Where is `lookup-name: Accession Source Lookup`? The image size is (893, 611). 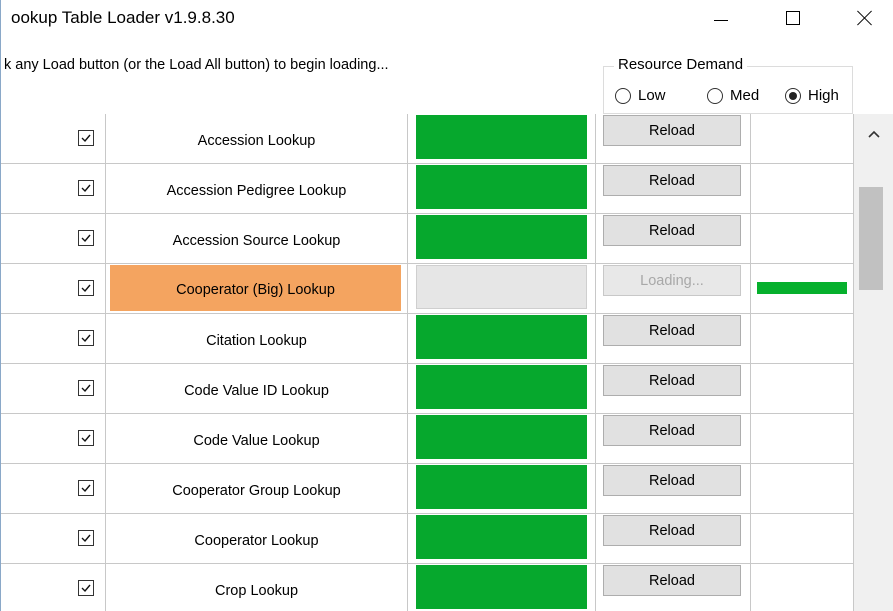 lookup-name: Accession Source Lookup is located at coordinates (256, 240).